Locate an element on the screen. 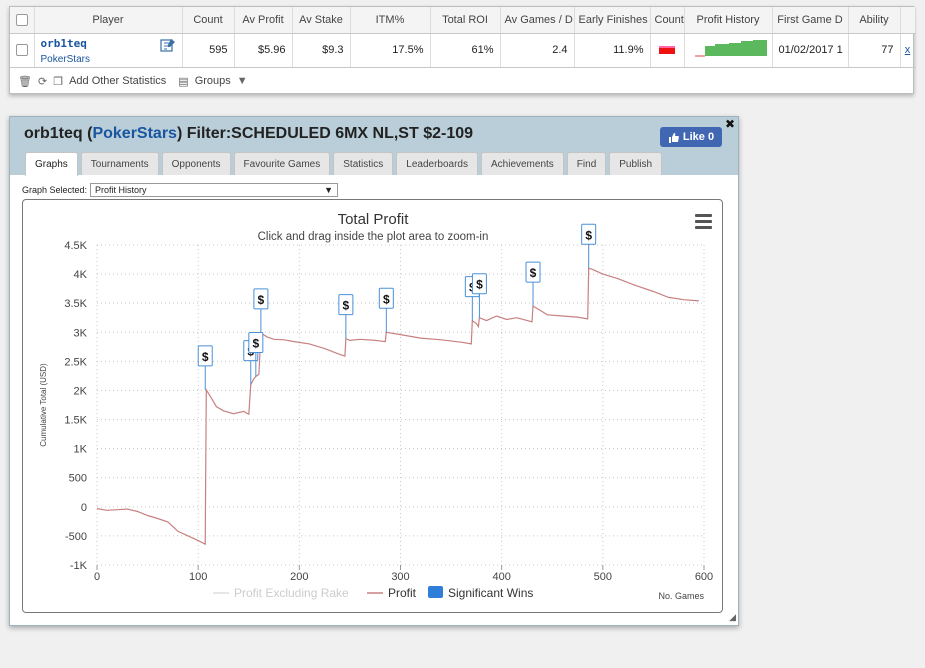 Image resolution: width=925 pixels, height=668 pixels. profit-sparkline is located at coordinates (730, 47).